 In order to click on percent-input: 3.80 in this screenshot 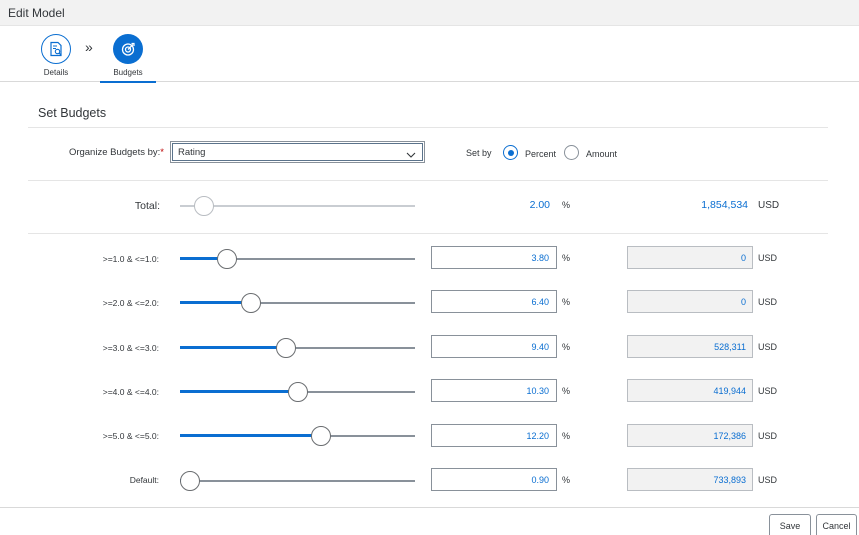, I will do `click(494, 257)`.